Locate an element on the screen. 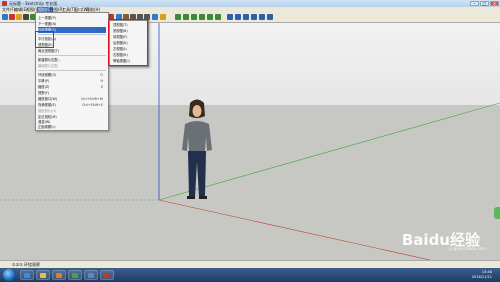 This screenshot has width=500, height=282. iso-view-icon is located at coordinates (178, 17).